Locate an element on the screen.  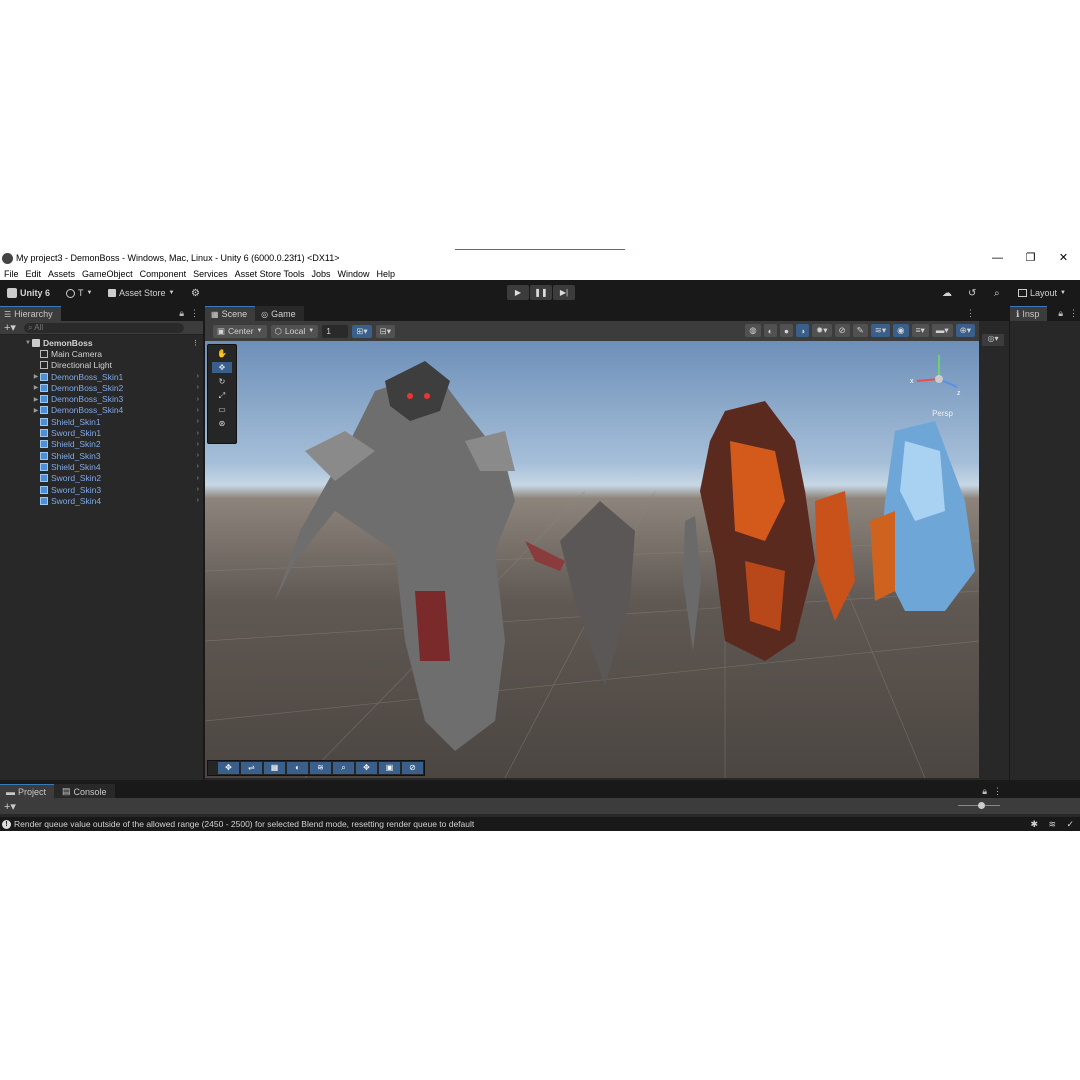
hierarchy-item: Shield_Skin3 › is located at coordinates (101, 455).